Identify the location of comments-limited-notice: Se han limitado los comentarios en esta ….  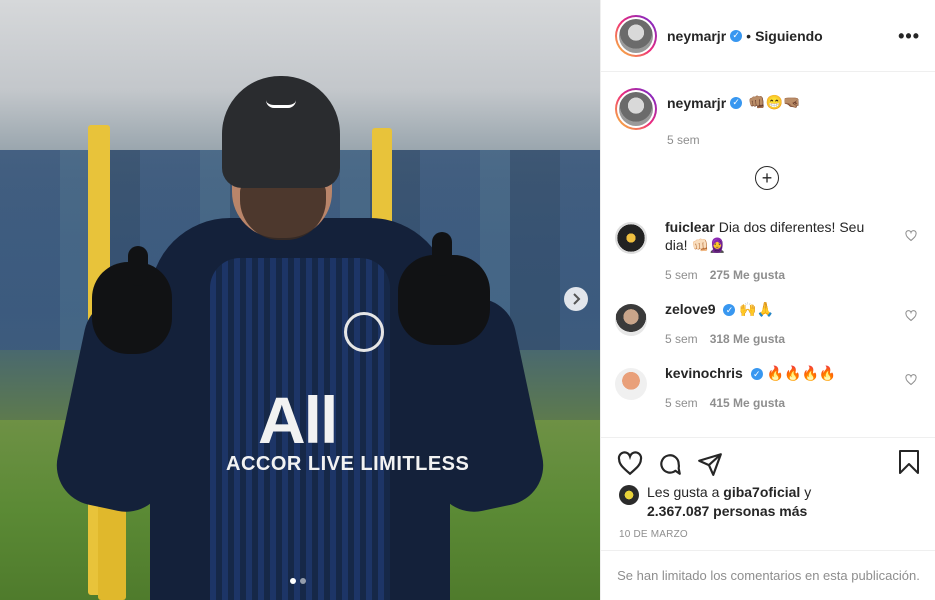
(768, 575).